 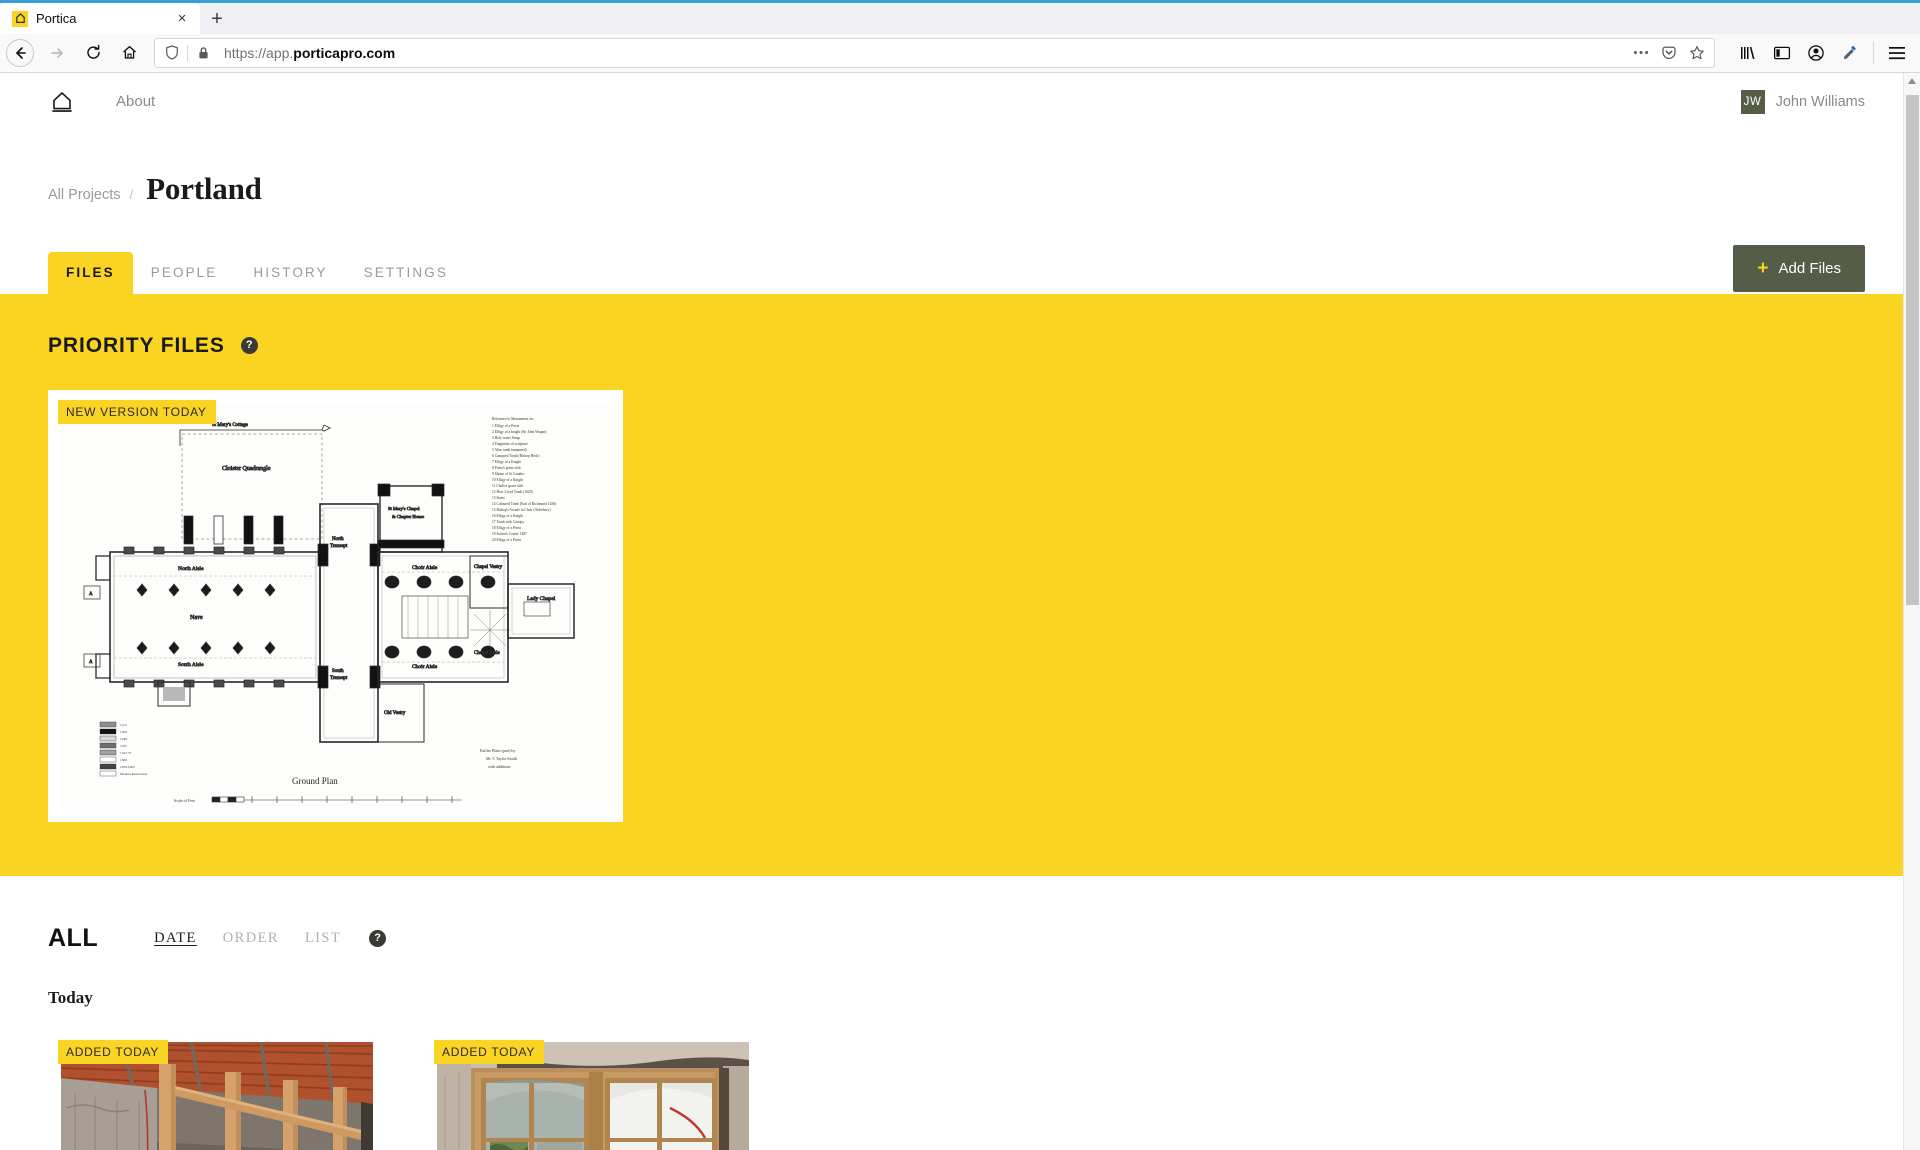 I want to click on bookmark-star-icon, so click(x=1697, y=53).